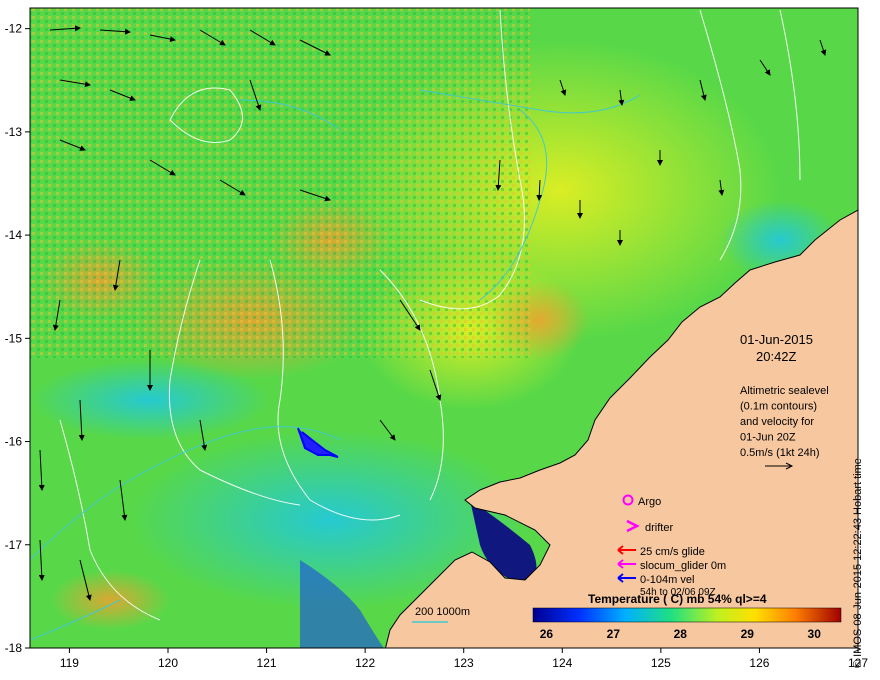  I want to click on date-text: 01-Jun-2015, so click(776, 339).